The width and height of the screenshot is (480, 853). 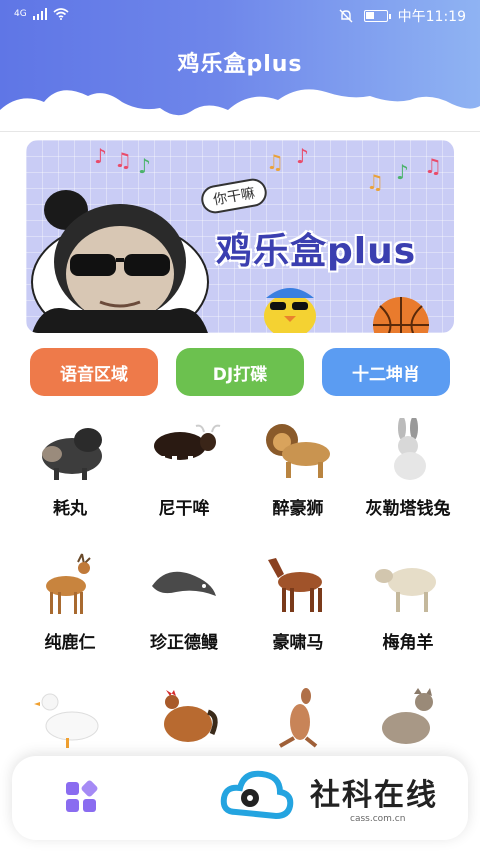 I want to click on basketball-image, so click(x=401, y=315).